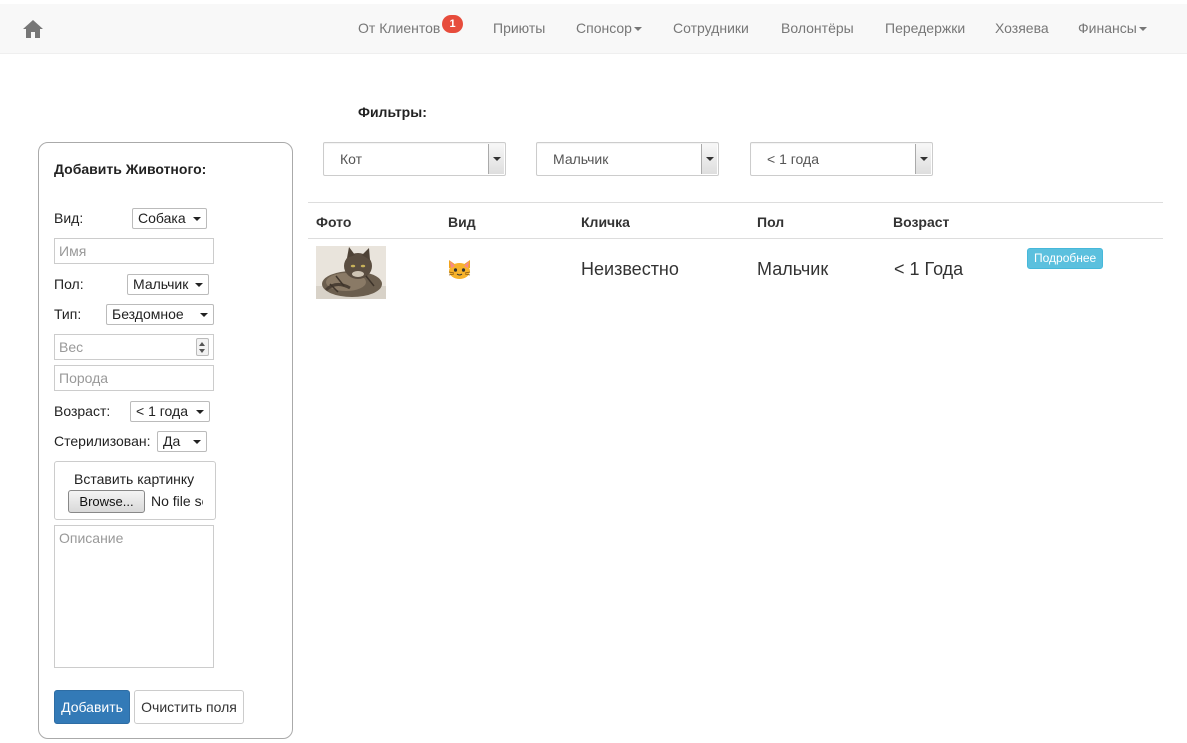  I want to click on notification-badge: 1, so click(452, 24).